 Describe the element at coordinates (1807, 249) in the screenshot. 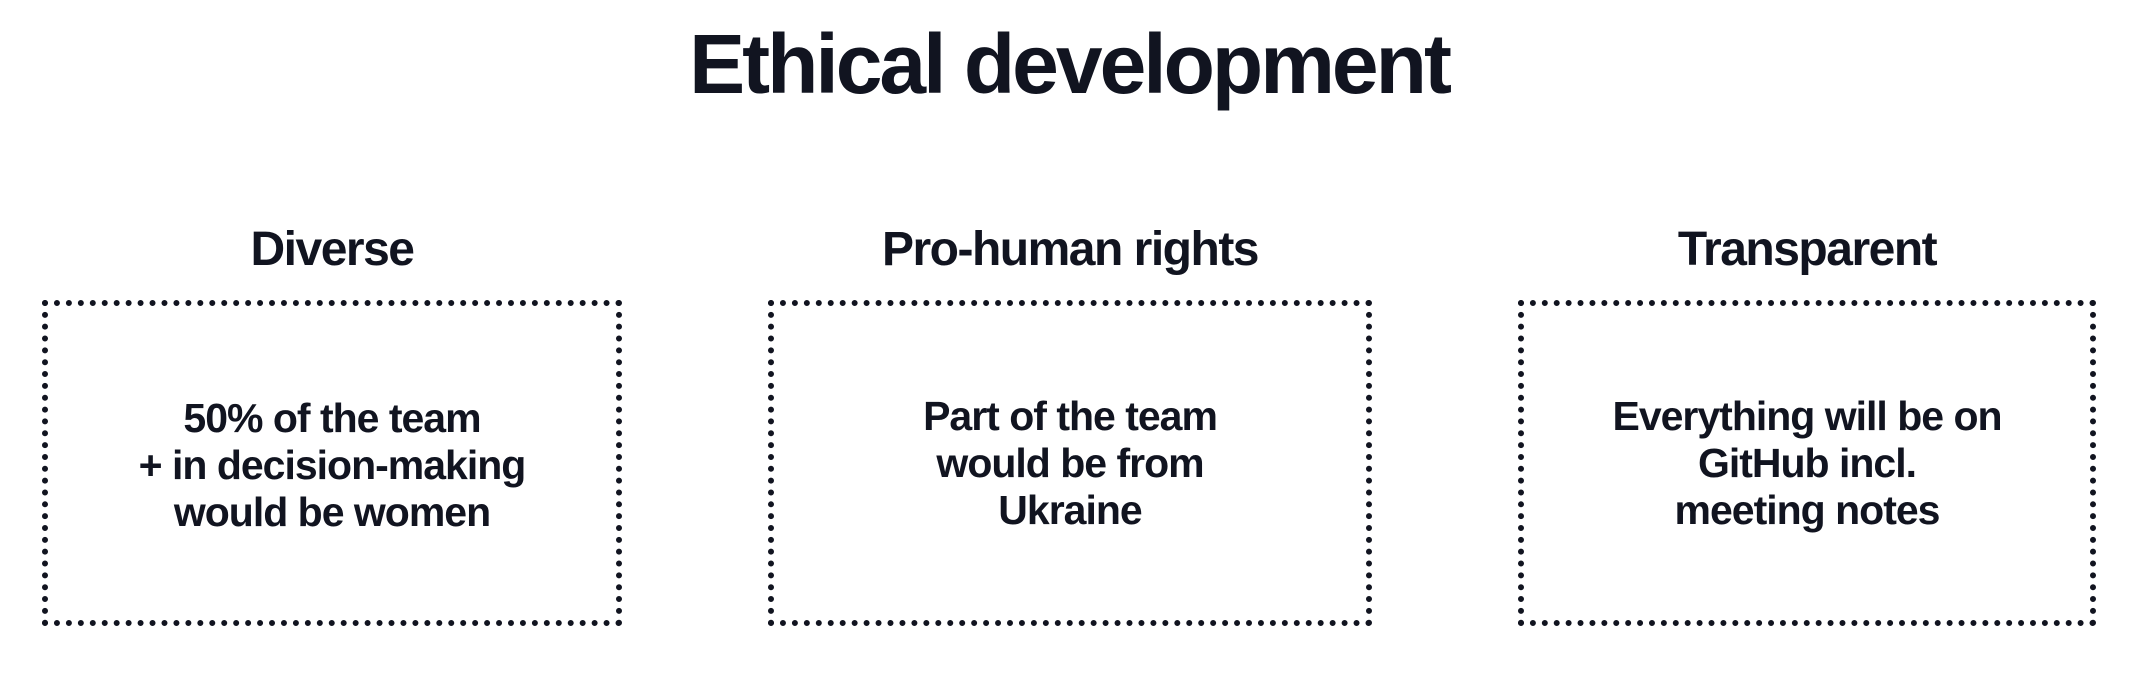

I see `column-heading-transparent: Transparent` at that location.